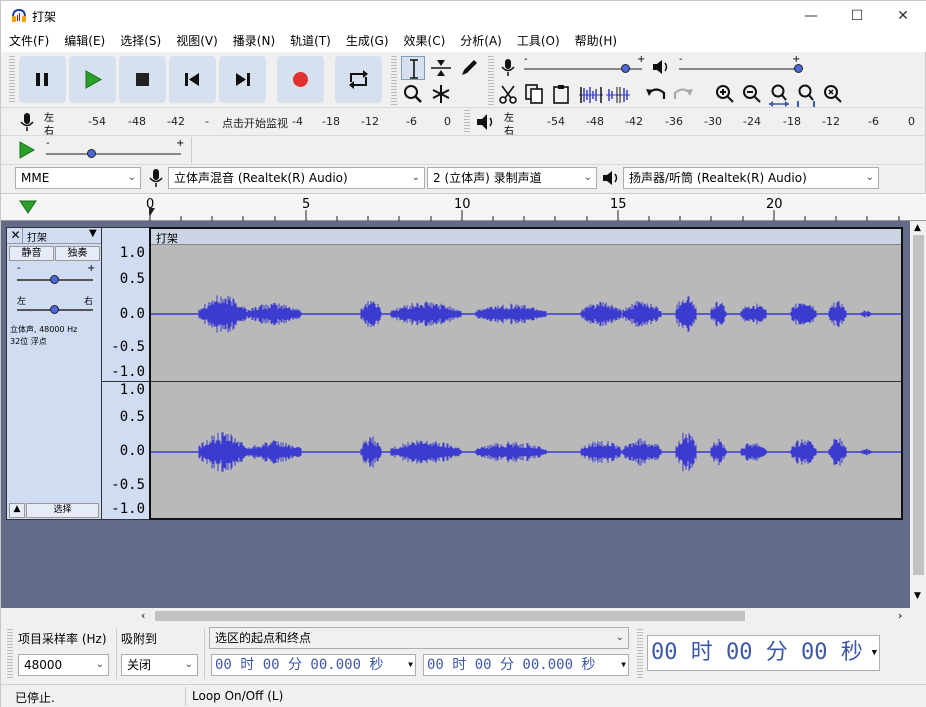  Describe the element at coordinates (486, 122) in the screenshot. I see `playback-meter-icon` at that location.